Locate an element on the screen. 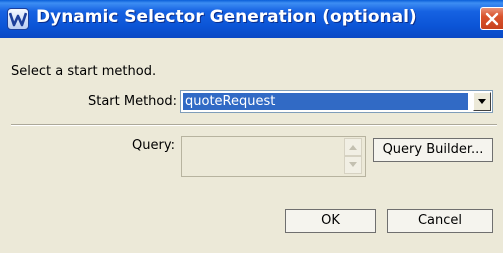 Image resolution: width=503 pixels, height=253 pixels. query-textarea is located at coordinates (273, 156).